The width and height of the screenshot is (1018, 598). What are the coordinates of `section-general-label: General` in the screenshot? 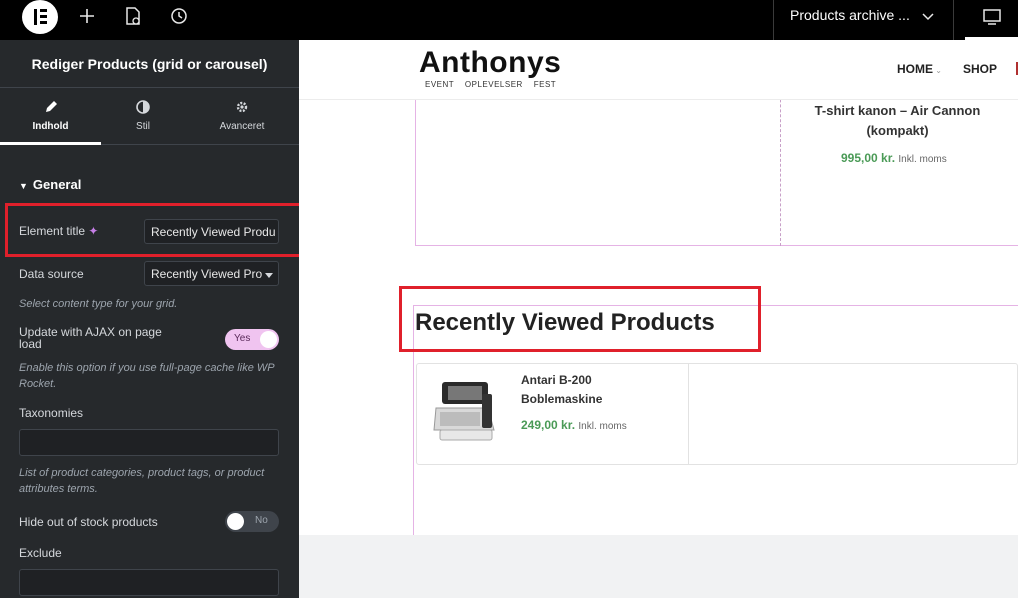 It's located at (57, 184).